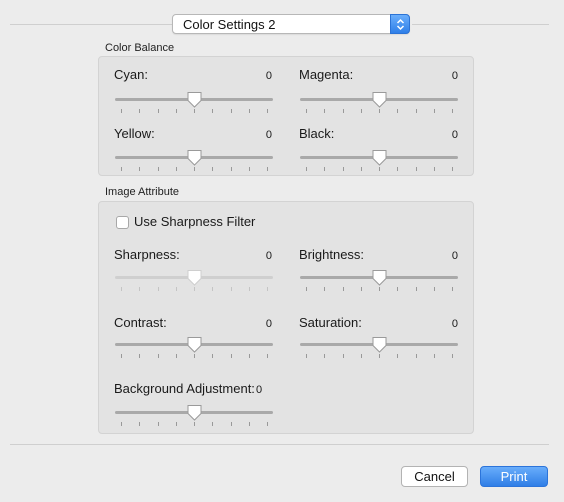  I want to click on contrast-label: Contrast:, so click(140, 322).